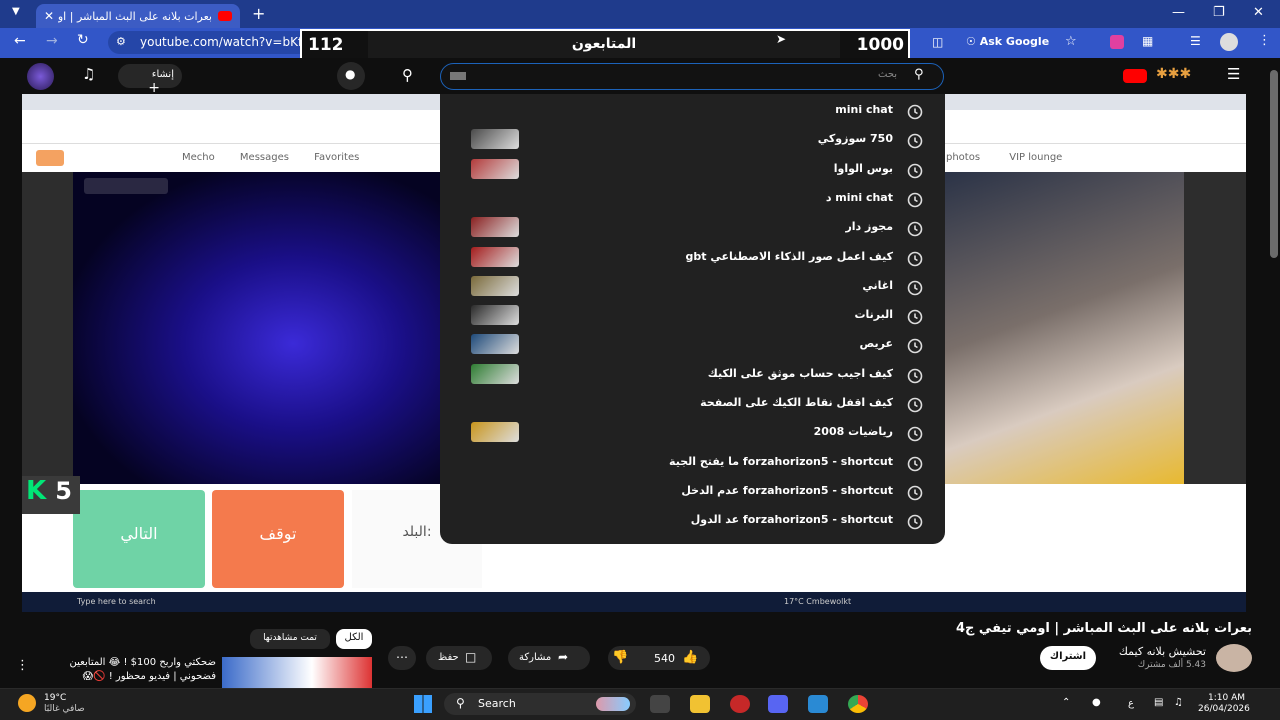  Describe the element at coordinates (1071, 41) in the screenshot. I see `bookmark-star-icon: ☆` at that location.